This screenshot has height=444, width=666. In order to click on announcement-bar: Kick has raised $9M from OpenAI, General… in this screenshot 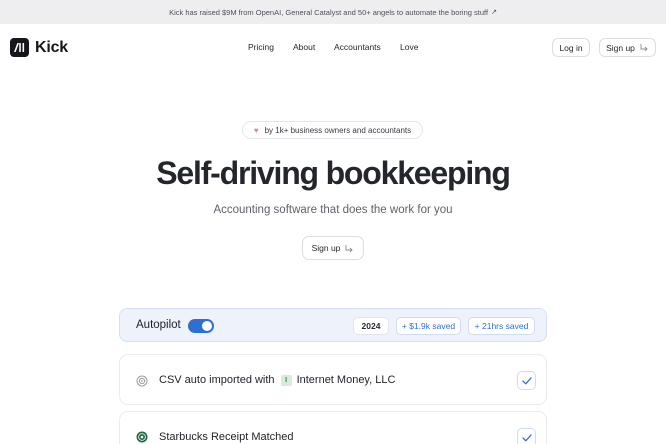, I will do `click(333, 12)`.